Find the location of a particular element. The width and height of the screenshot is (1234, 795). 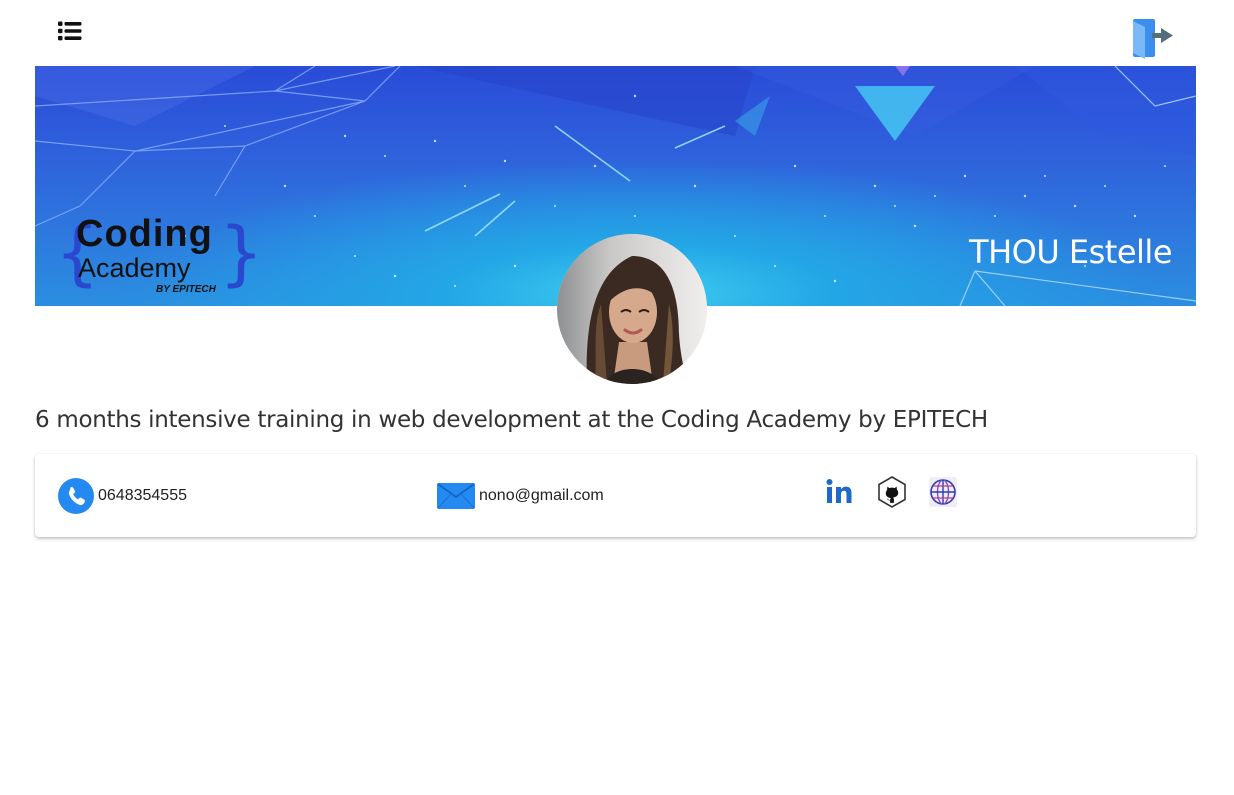

logo-line-2: Academy is located at coordinates (134, 268).